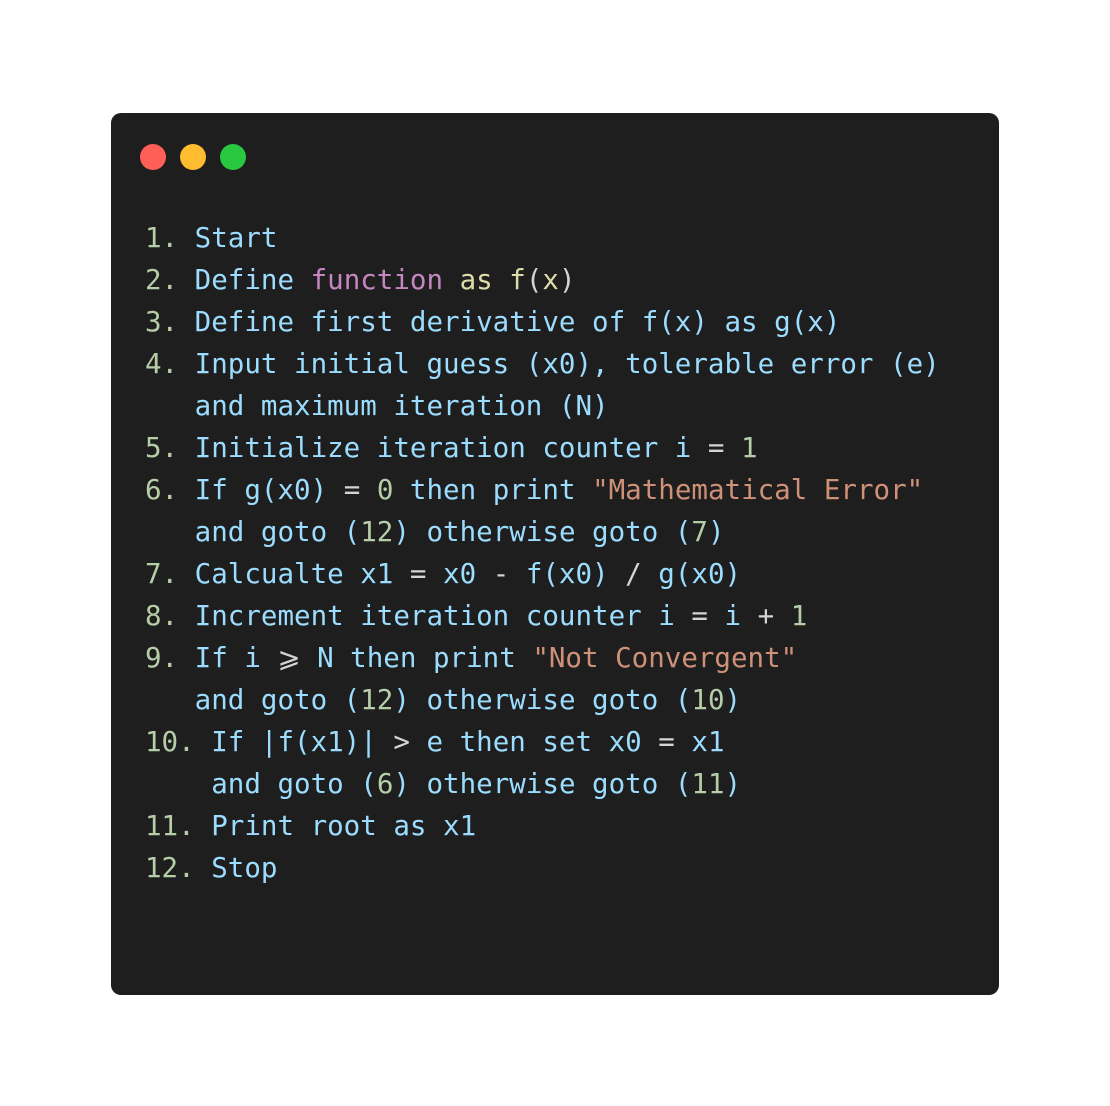 This screenshot has width=1110, height=1106. I want to click on code-token: Increment iteration counter i, so click(443, 616).